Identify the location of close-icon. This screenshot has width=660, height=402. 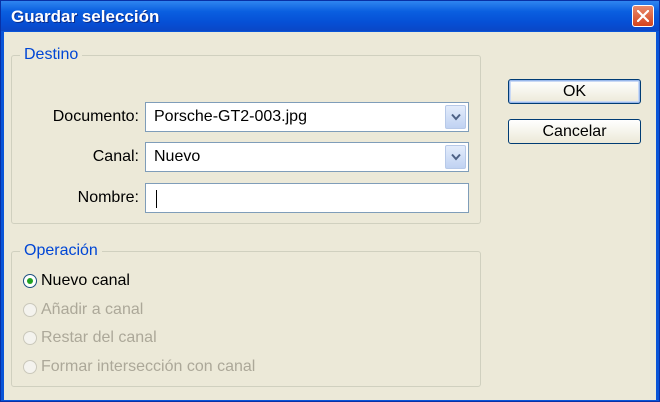
(643, 16).